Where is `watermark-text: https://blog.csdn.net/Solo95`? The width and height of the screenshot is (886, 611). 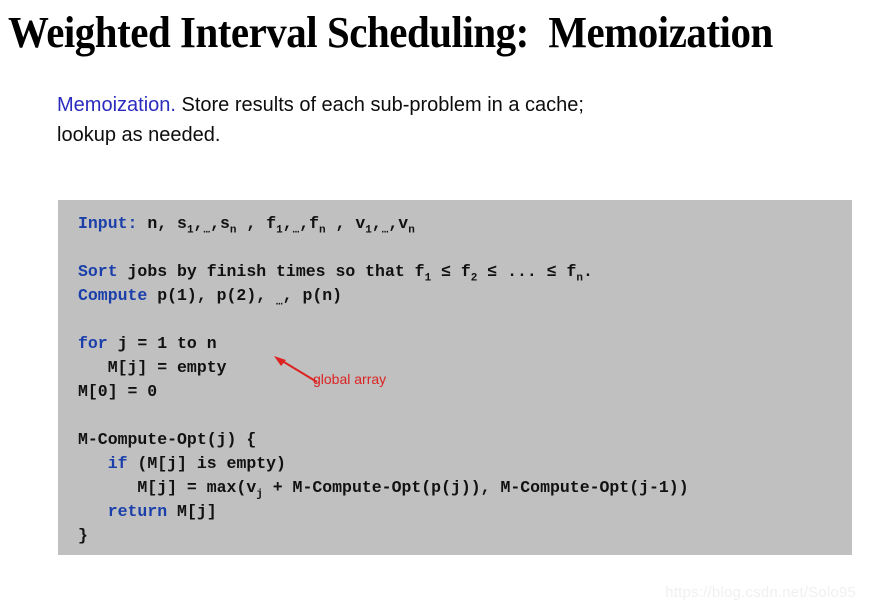 watermark-text: https://blog.csdn.net/Solo95 is located at coordinates (760, 592).